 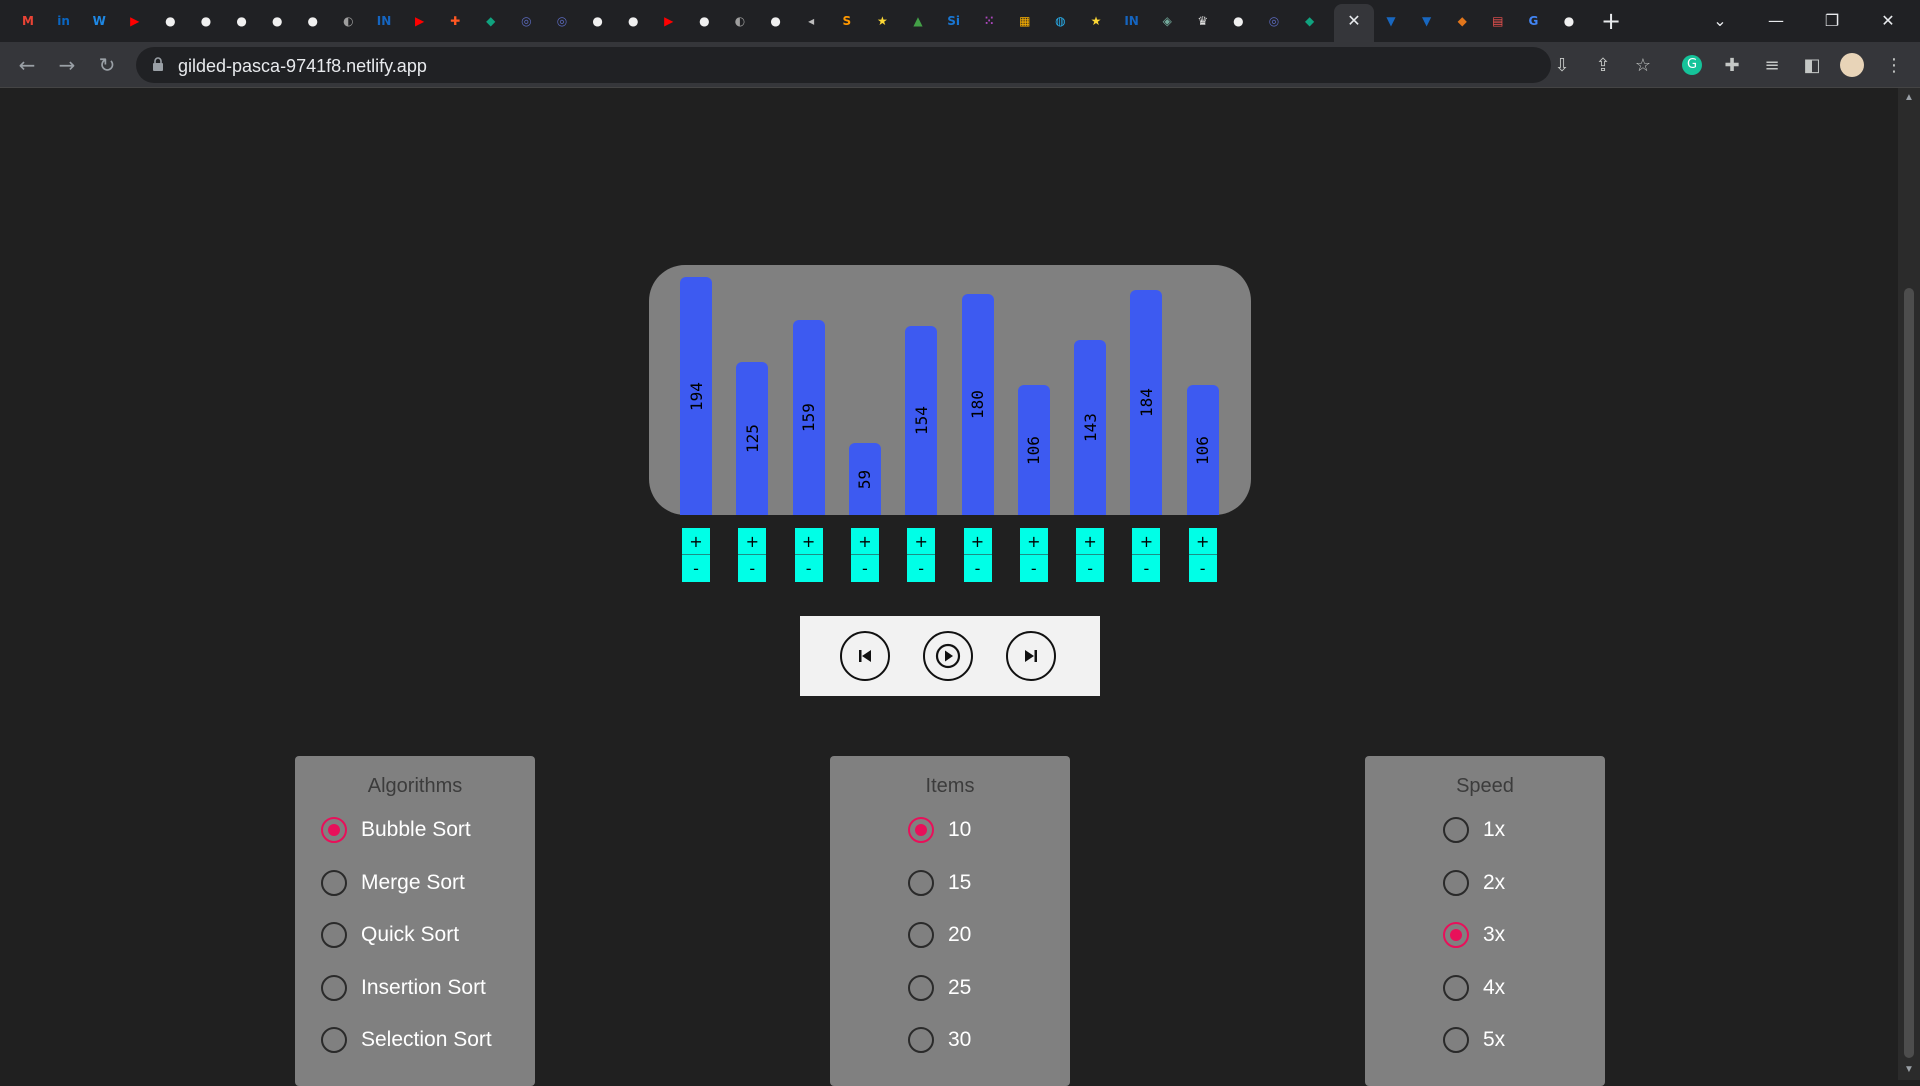 I want to click on w-icon: W, so click(x=99, y=21).